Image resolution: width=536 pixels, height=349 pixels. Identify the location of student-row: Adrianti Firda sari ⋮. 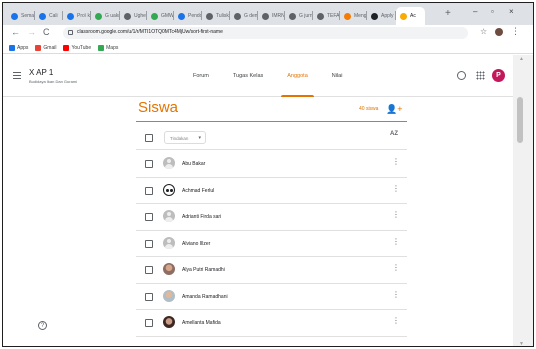
(271, 217).